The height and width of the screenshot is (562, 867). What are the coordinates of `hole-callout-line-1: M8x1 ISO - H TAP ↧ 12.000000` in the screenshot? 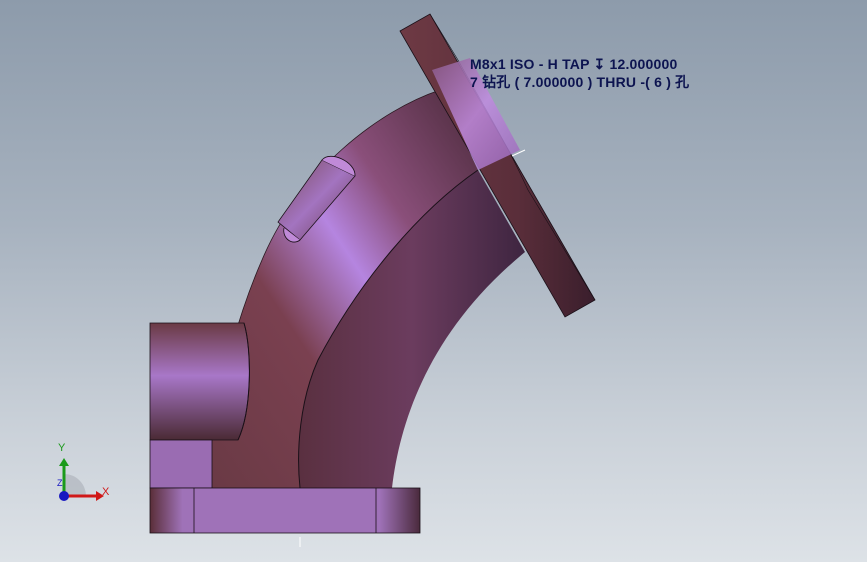 It's located at (573, 64).